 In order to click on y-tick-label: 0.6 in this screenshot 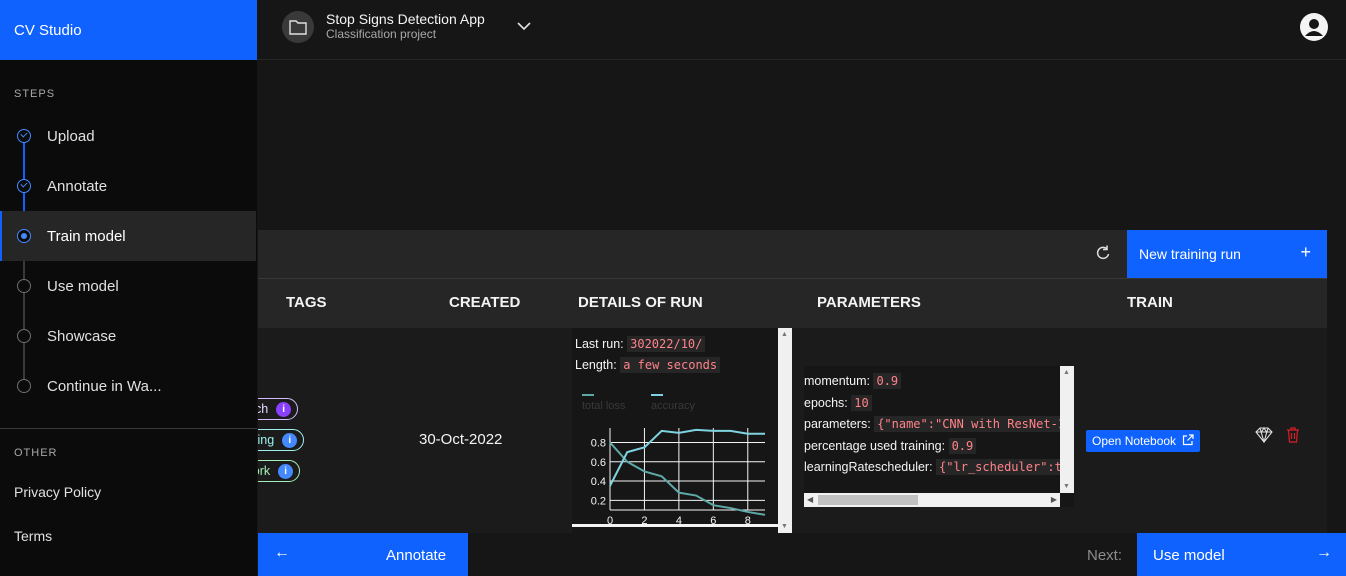, I will do `click(598, 463)`.